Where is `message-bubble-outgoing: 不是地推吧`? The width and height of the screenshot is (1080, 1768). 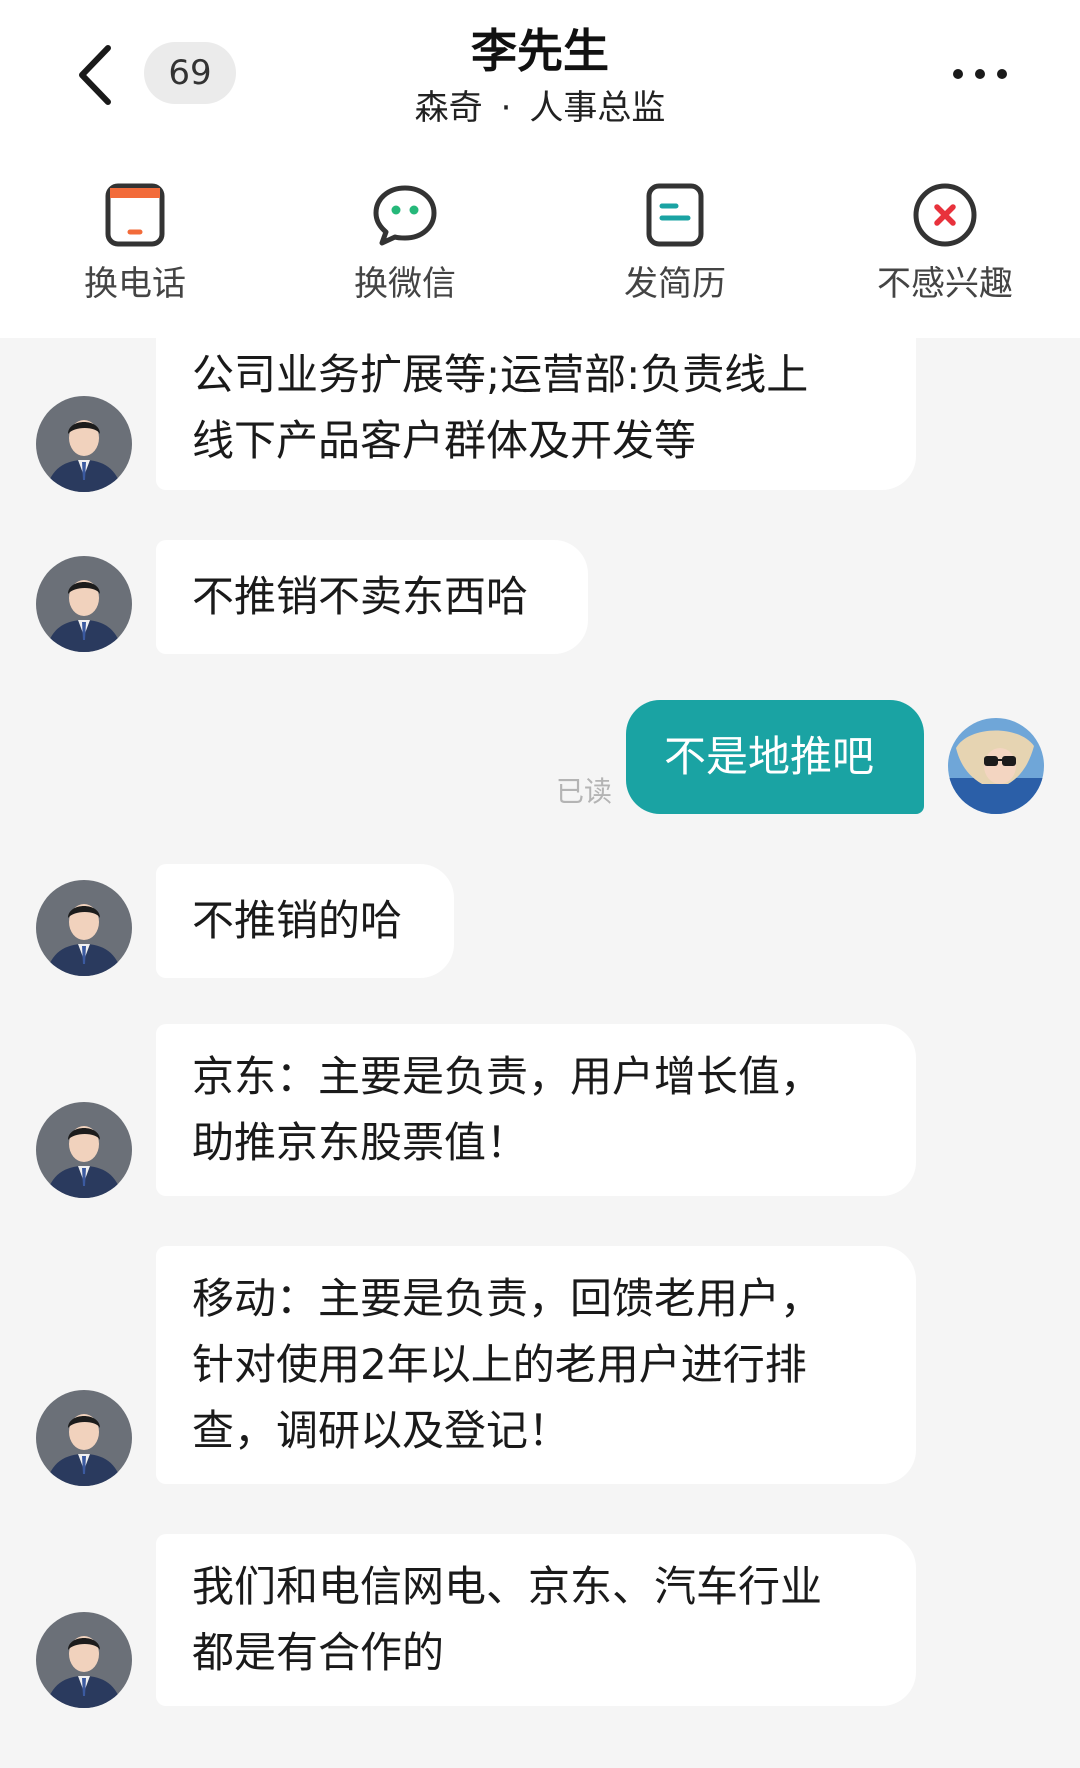 message-bubble-outgoing: 不是地推吧 is located at coordinates (775, 757).